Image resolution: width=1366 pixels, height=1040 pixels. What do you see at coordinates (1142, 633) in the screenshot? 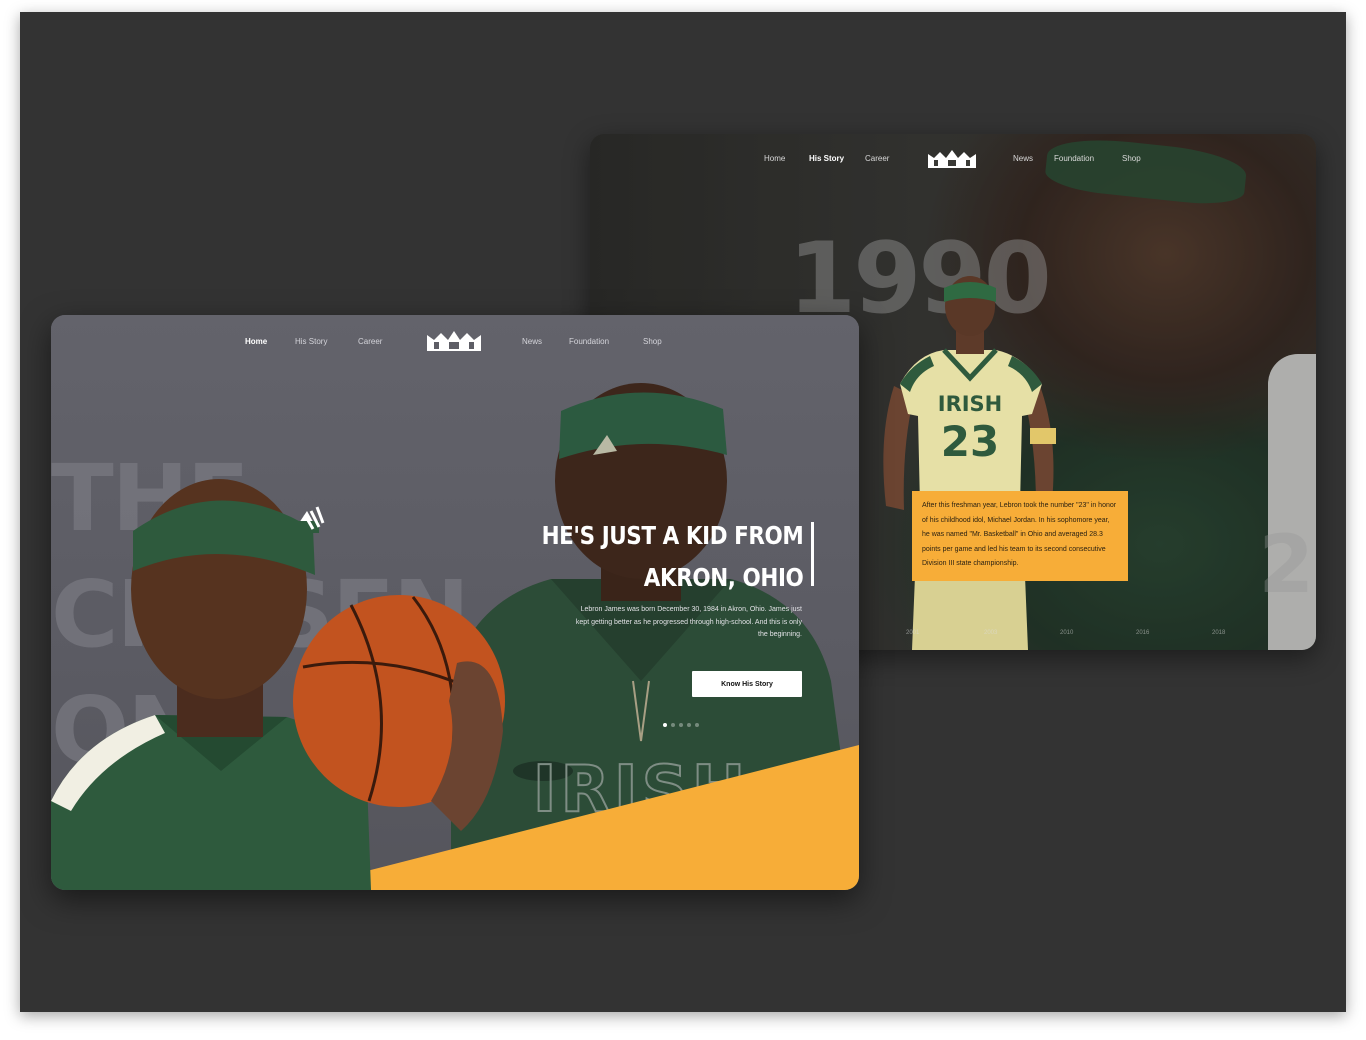
I see `timeline-year: 2016` at bounding box center [1142, 633].